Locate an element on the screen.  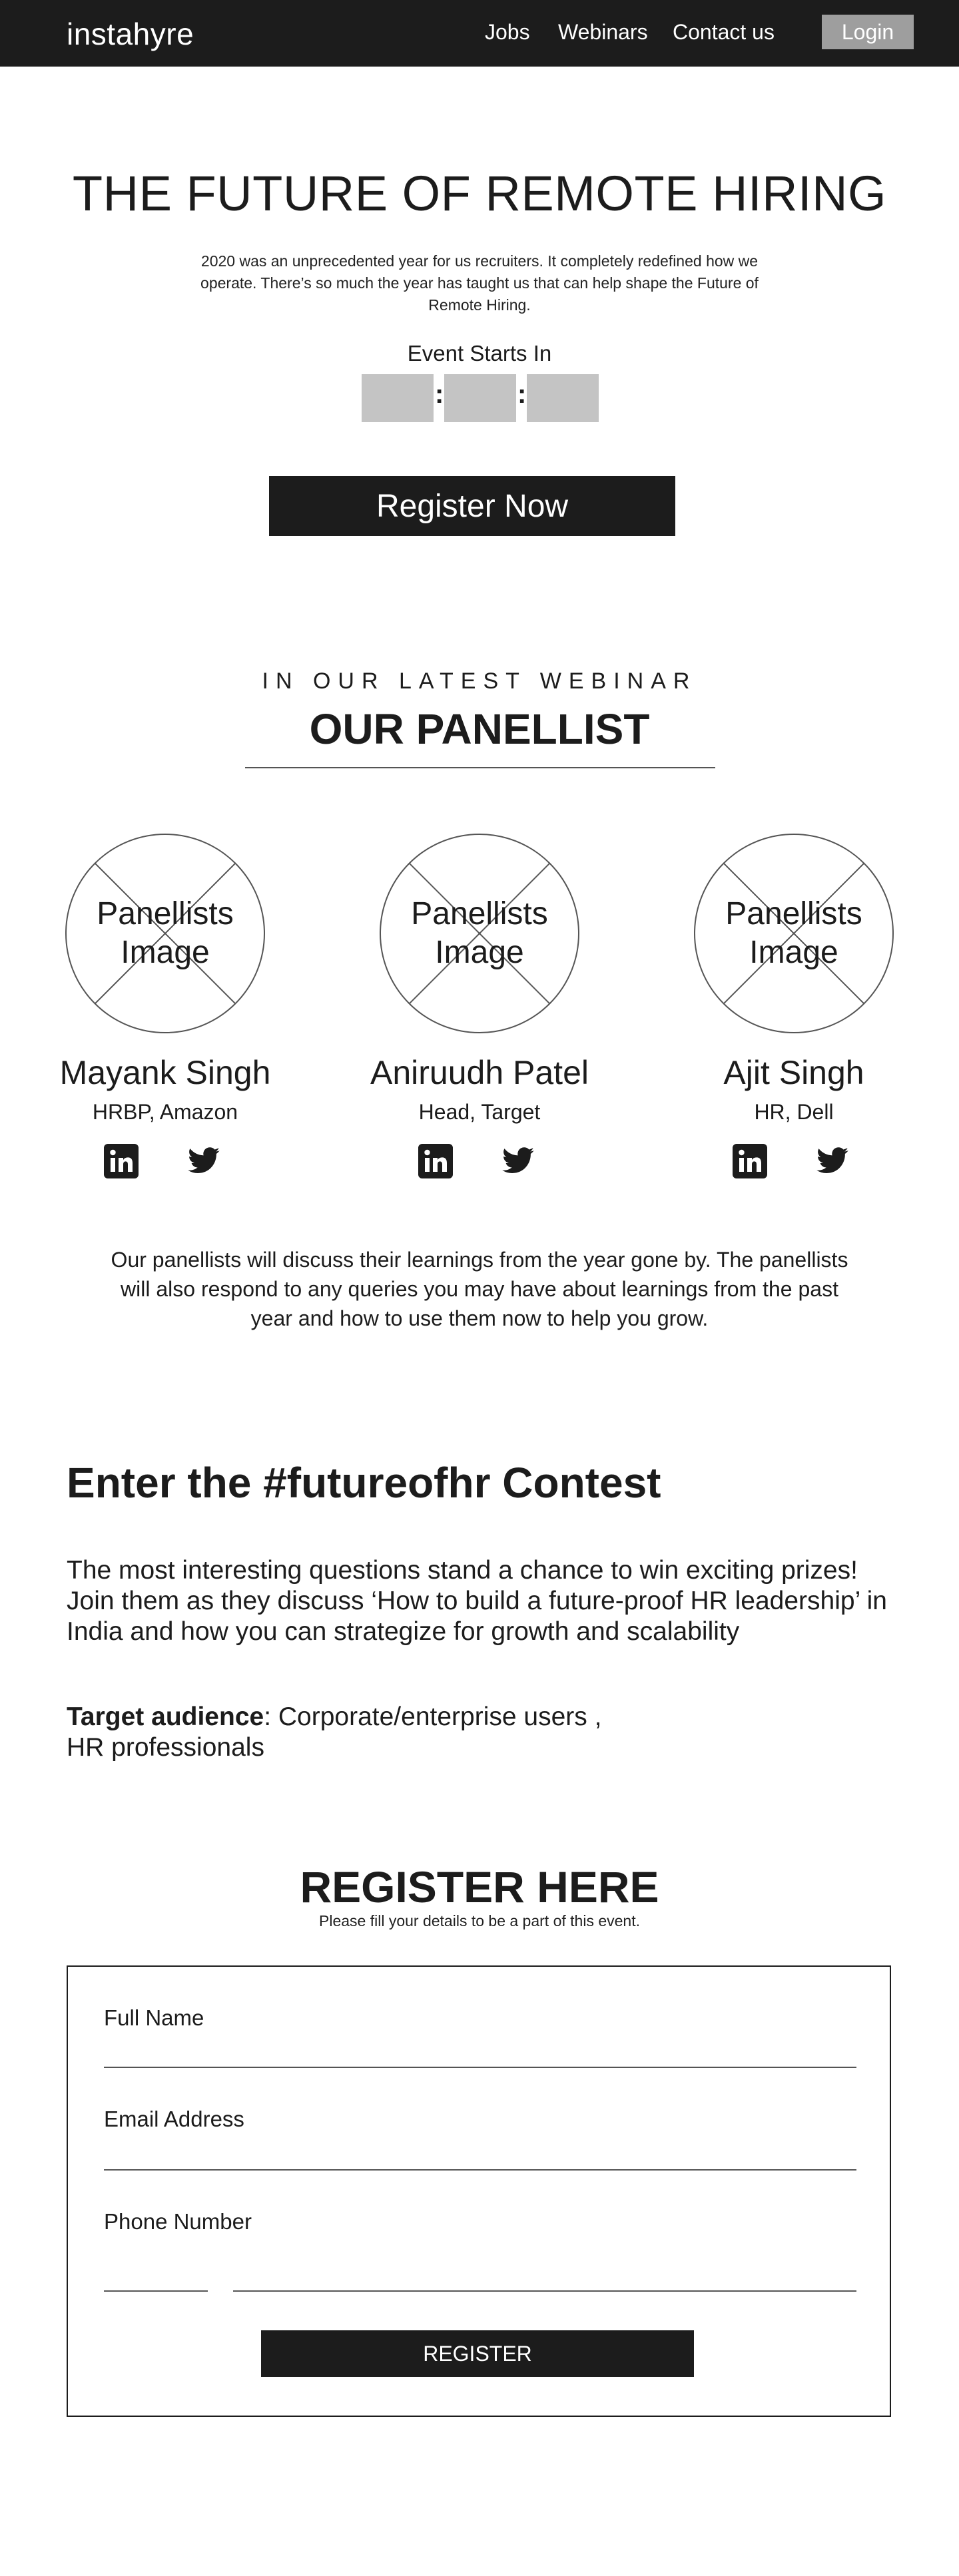
country-code-underline is located at coordinates (156, 2291).